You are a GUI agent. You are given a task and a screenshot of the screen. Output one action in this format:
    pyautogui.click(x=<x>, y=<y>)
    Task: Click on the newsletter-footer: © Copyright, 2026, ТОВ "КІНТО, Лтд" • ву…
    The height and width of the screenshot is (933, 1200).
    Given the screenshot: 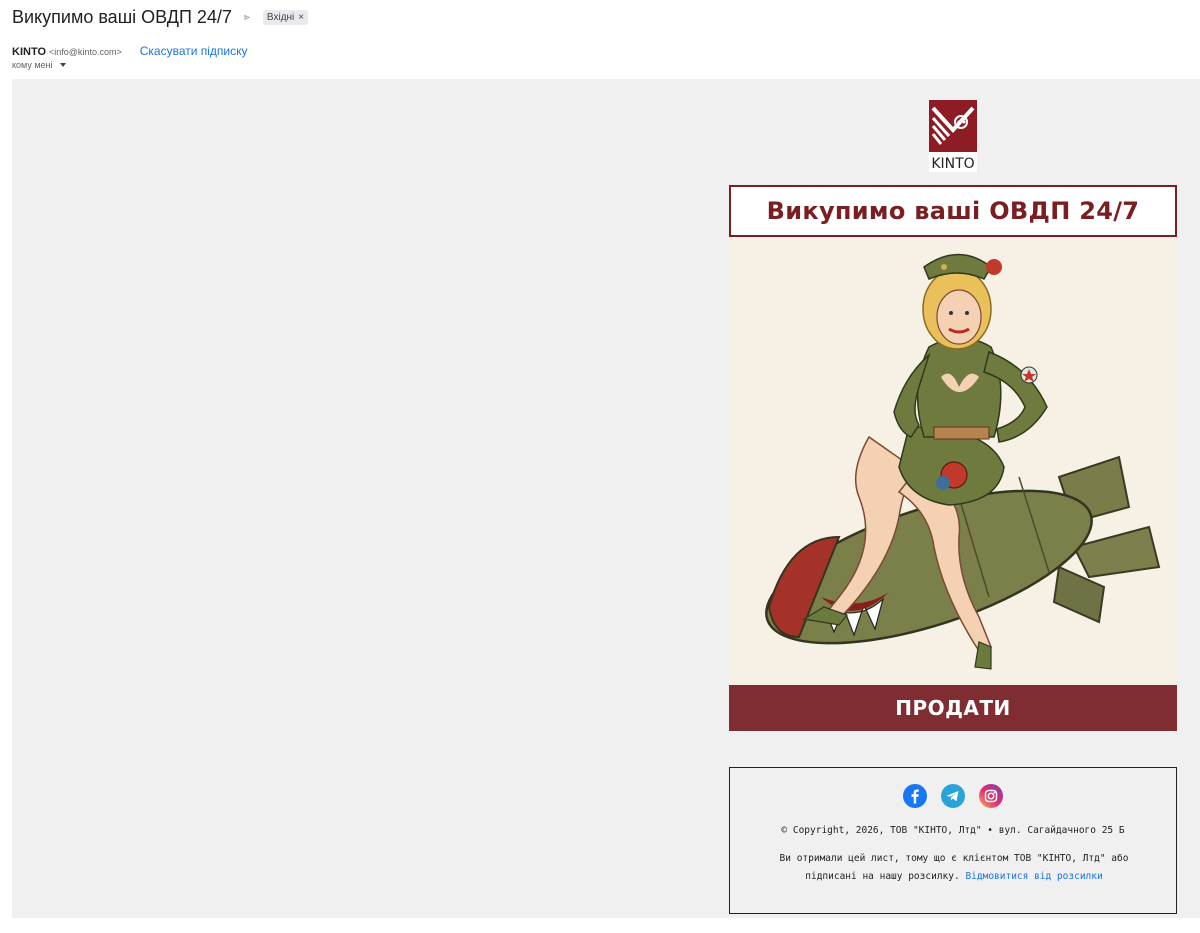 What is the action you would take?
    pyautogui.click(x=953, y=840)
    